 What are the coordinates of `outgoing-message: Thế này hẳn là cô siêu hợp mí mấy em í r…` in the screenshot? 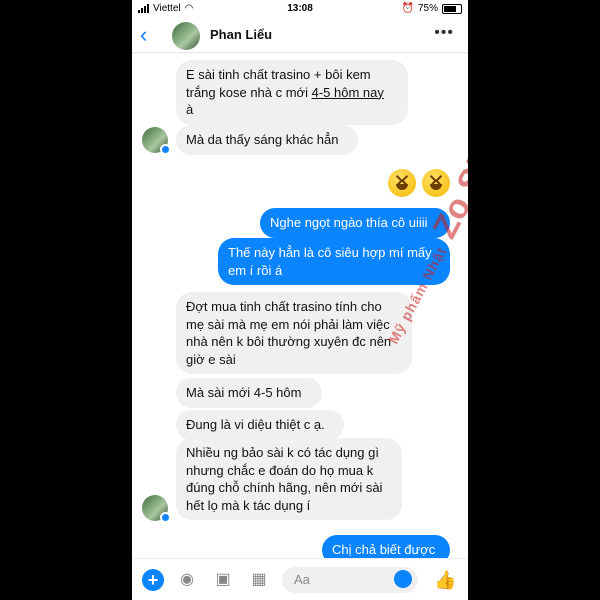 It's located at (334, 261).